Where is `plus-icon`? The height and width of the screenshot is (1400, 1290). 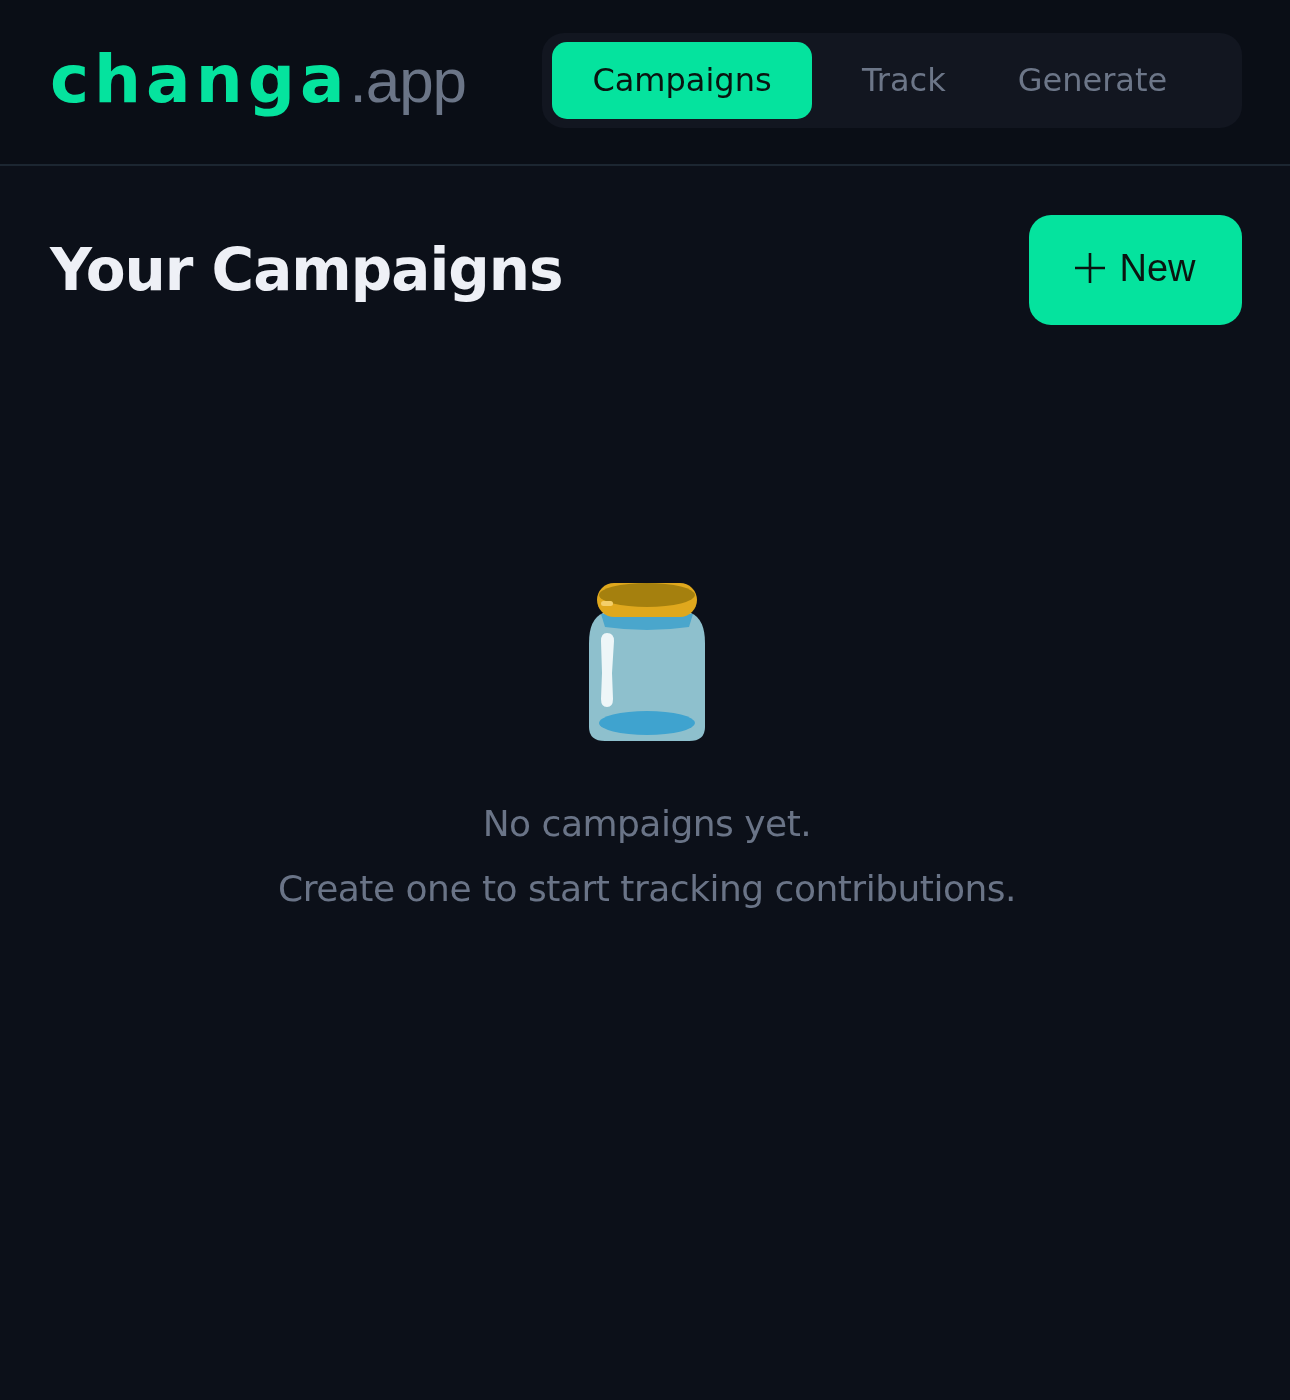
plus-icon is located at coordinates (1090, 268).